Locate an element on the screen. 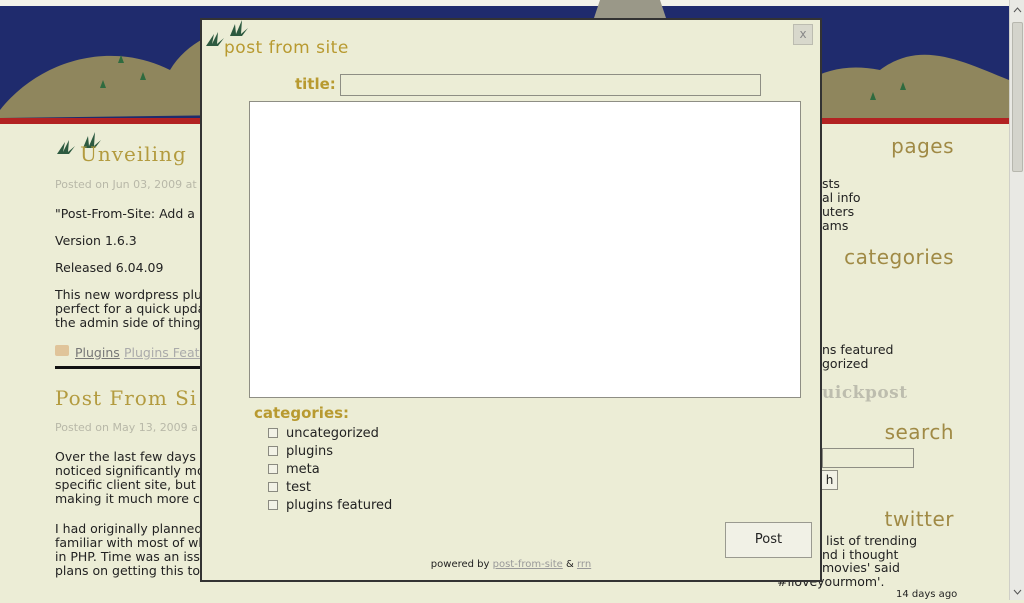 The image size is (1024, 603). sidebar-heading-pages: pages is located at coordinates (922, 146).